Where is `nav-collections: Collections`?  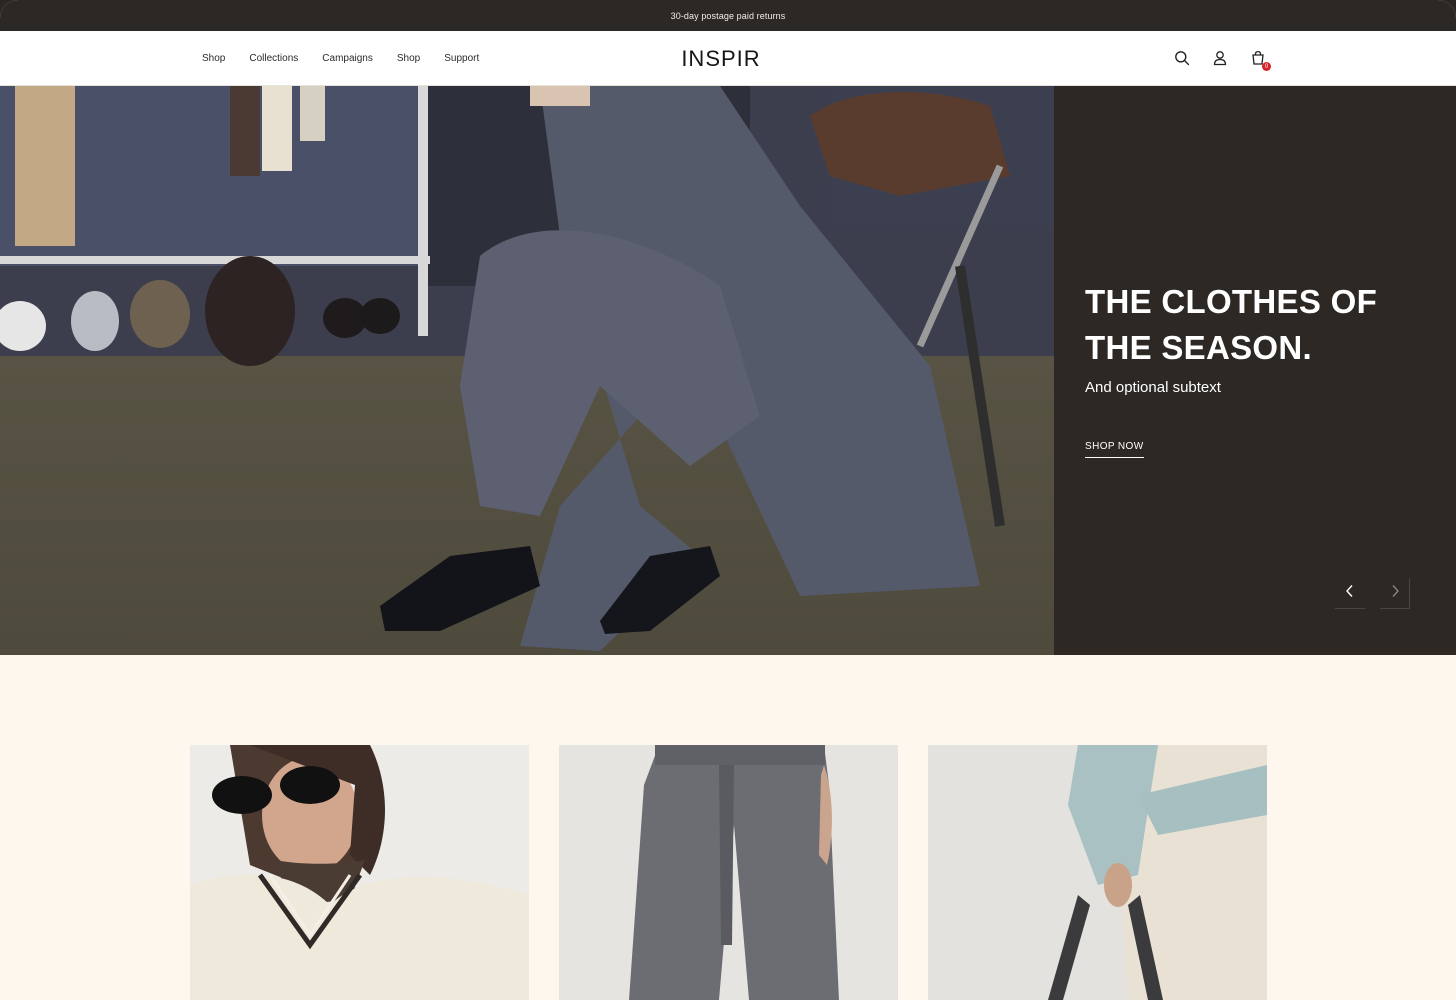 nav-collections: Collections is located at coordinates (273, 58).